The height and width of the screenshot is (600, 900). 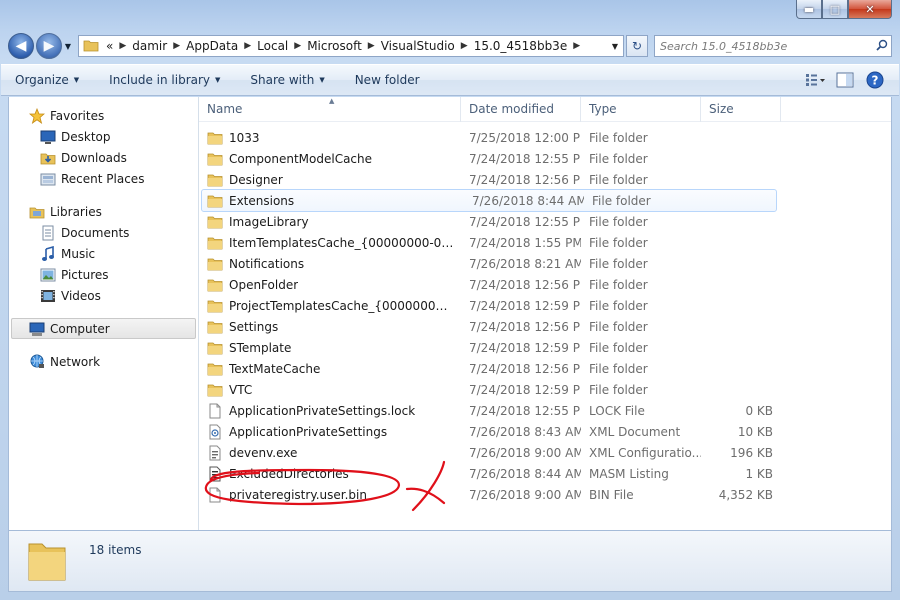 What do you see at coordinates (845, 80) in the screenshot?
I see `preview-pane-button` at bounding box center [845, 80].